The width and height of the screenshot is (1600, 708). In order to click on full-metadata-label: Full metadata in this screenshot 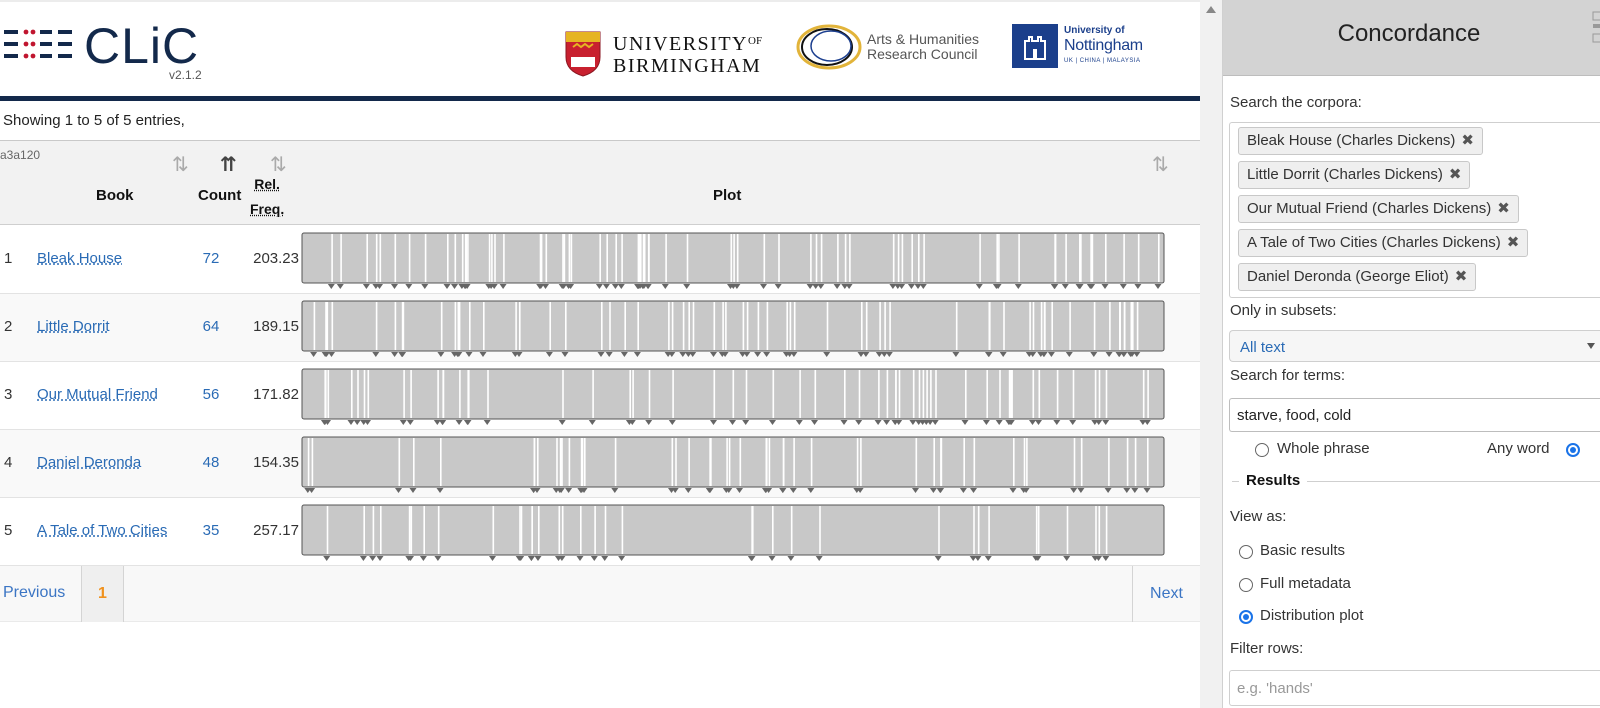, I will do `click(1305, 583)`.